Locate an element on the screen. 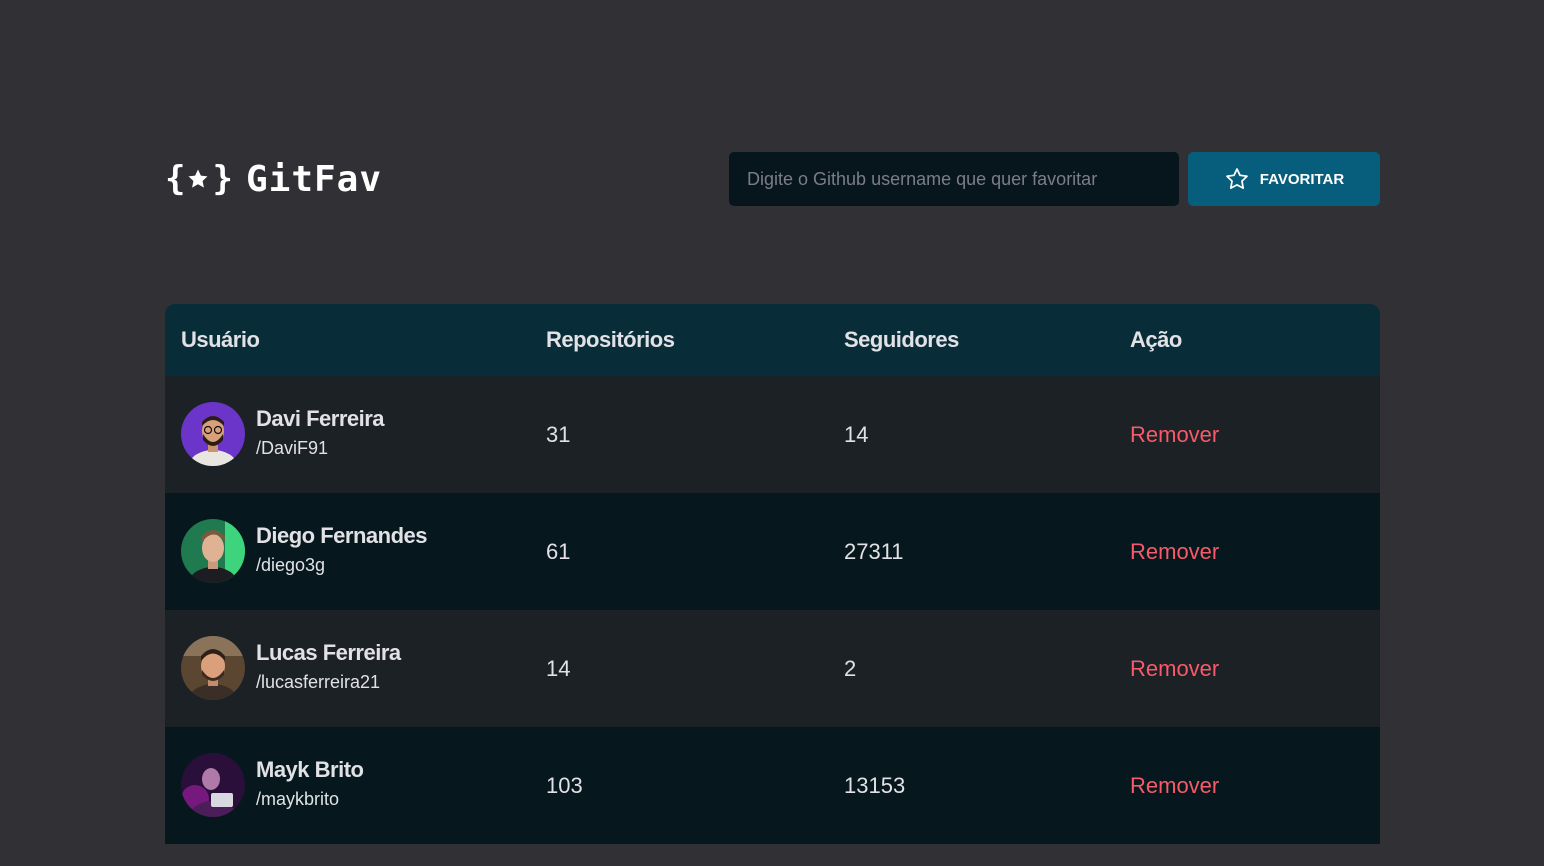 The image size is (1544, 866). user-login: /DaviF91 is located at coordinates (292, 448).